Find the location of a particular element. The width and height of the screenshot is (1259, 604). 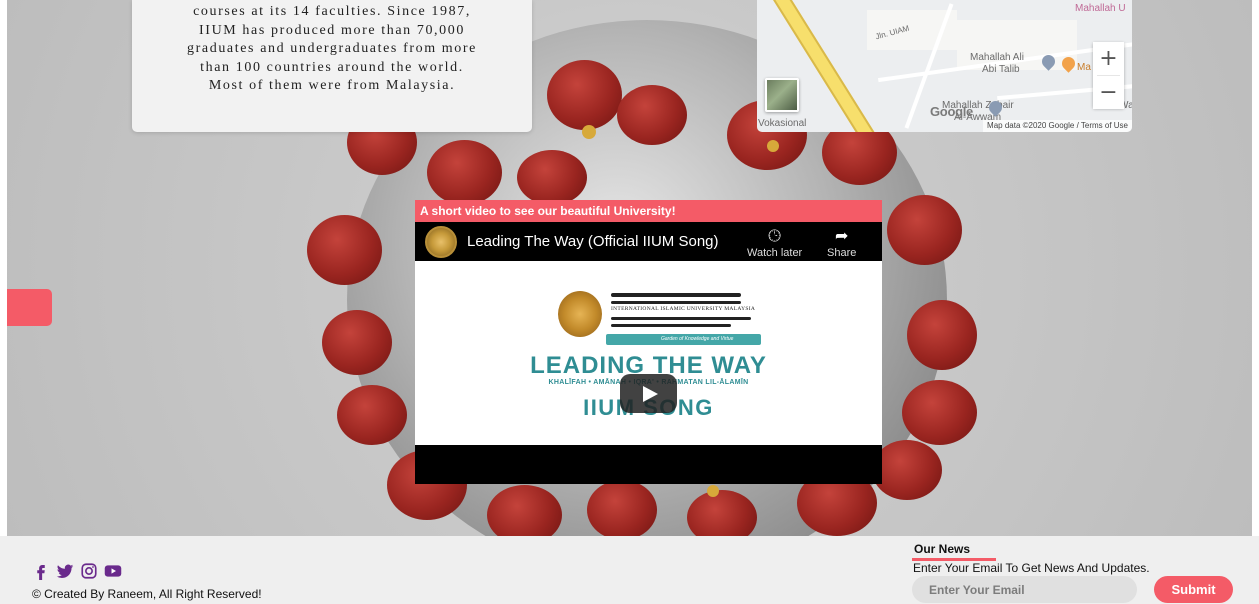

google-logo-text: Google is located at coordinates (951, 111).